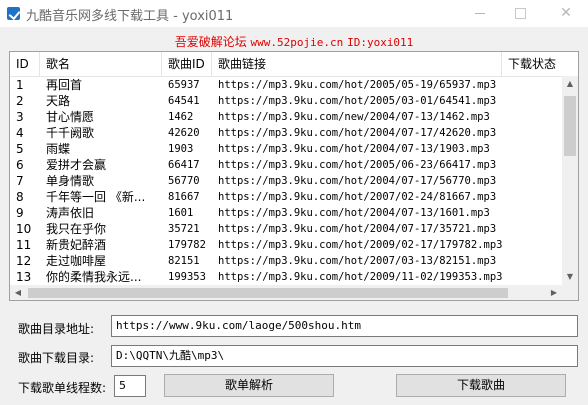  Describe the element at coordinates (570, 277) in the screenshot. I see `scroll-down-icon: ▼` at that location.